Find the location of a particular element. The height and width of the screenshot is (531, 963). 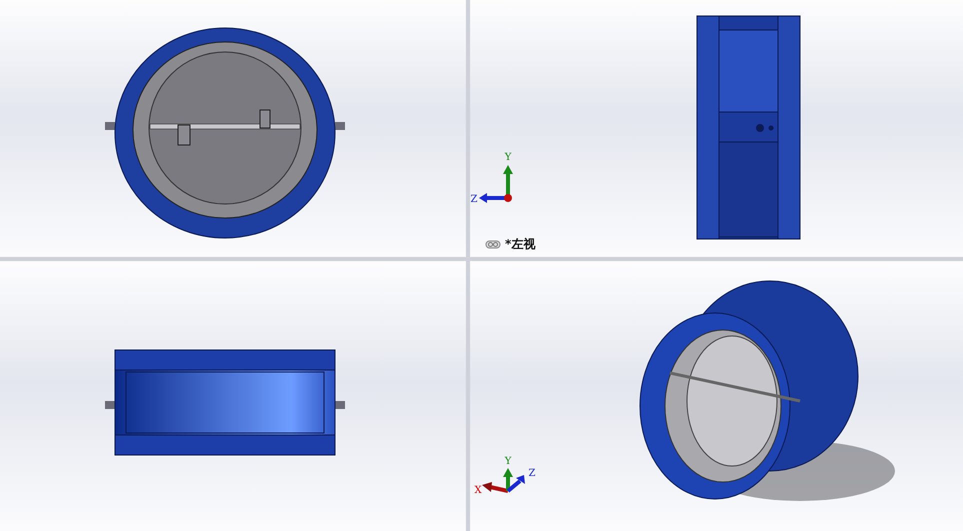

link-icon is located at coordinates (493, 244).